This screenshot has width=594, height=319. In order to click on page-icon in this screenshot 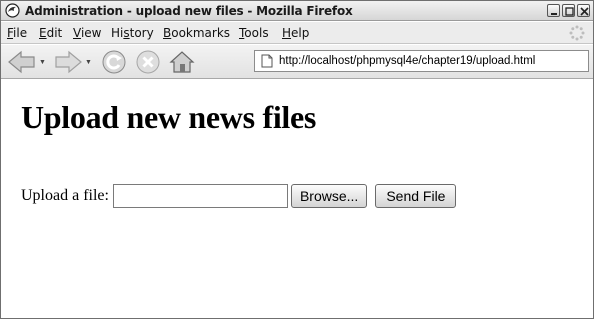, I will do `click(267, 61)`.